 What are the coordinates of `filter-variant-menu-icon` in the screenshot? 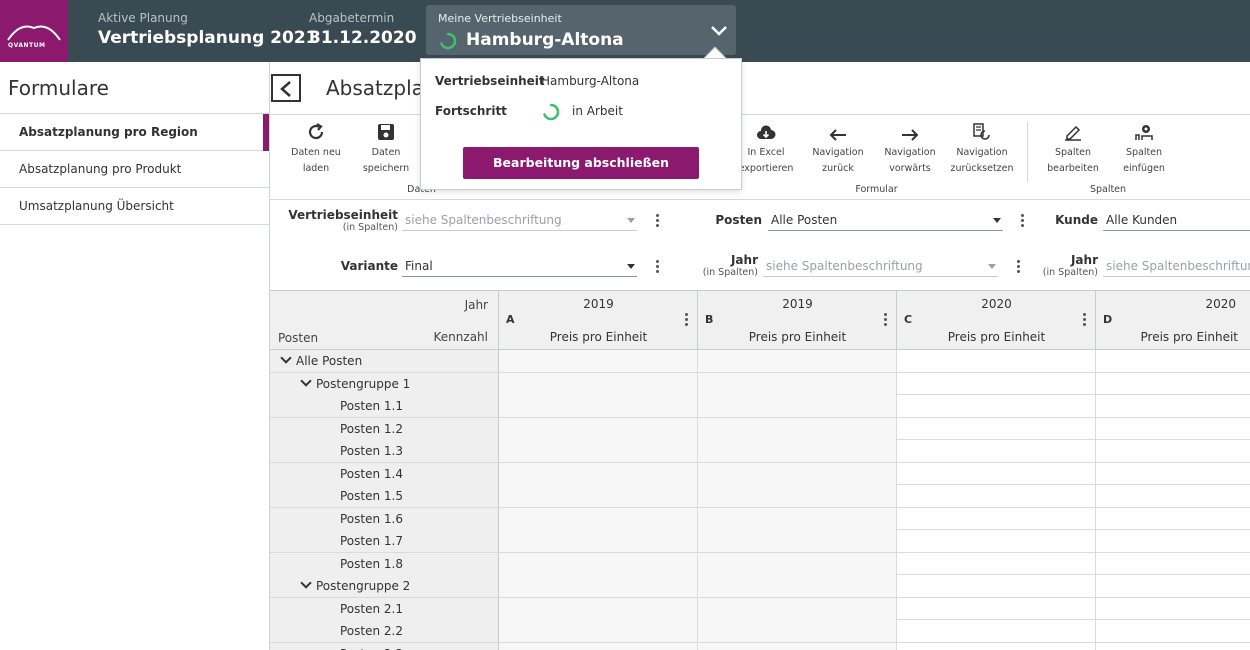 It's located at (658, 267).